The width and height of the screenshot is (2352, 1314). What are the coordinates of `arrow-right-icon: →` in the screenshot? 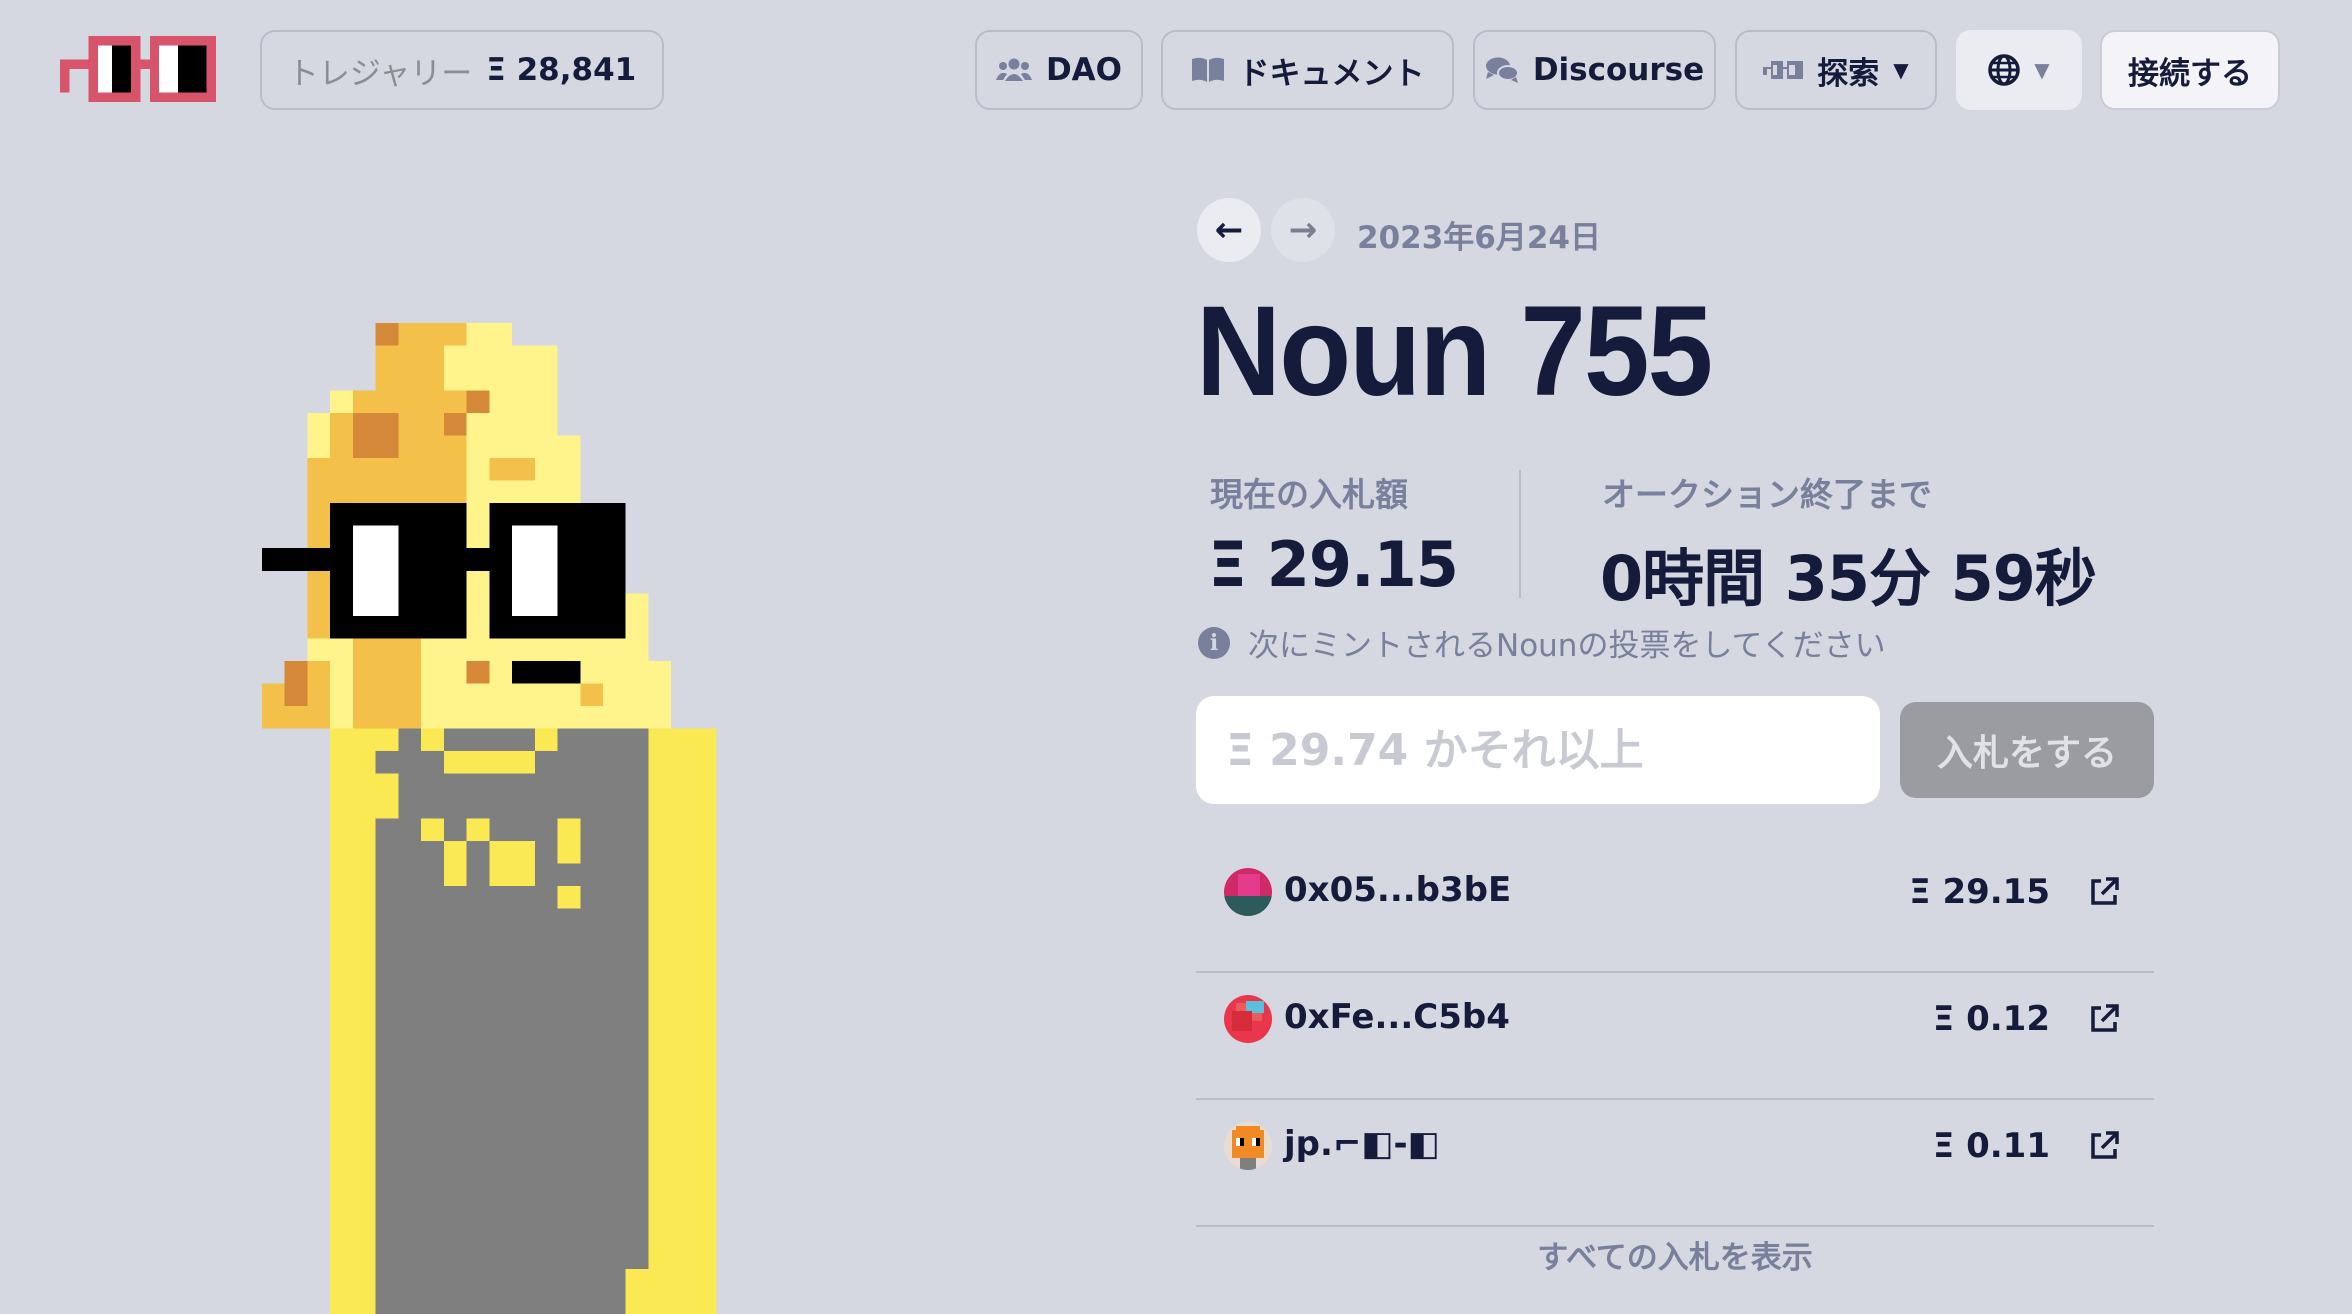 It's located at (1303, 230).